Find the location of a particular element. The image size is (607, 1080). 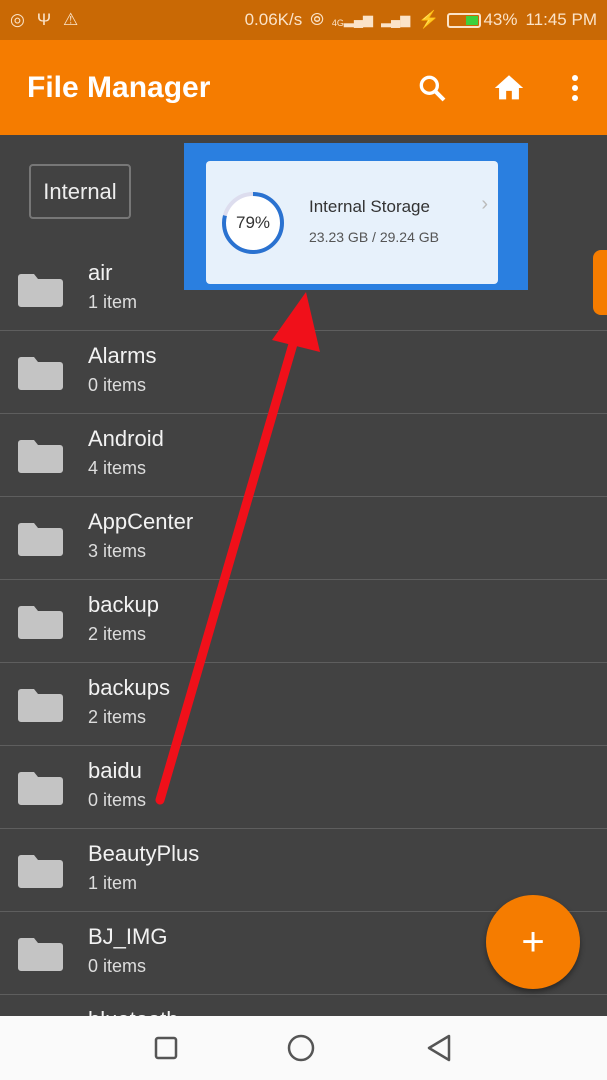

folder-name: Android is located at coordinates (126, 438).